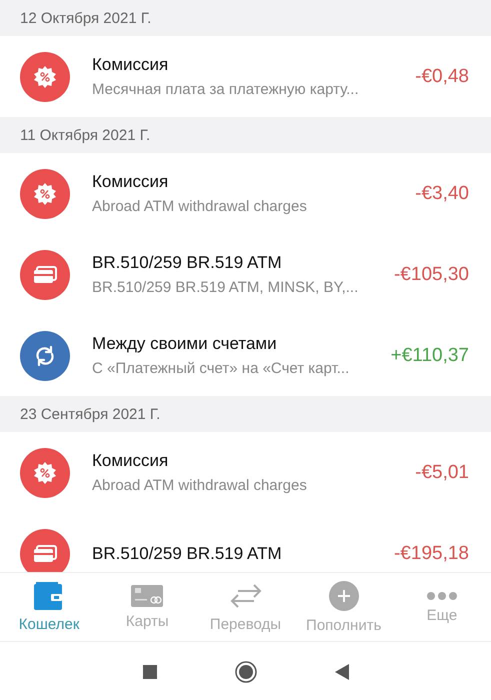 Image resolution: width=491 pixels, height=700 pixels. I want to click on nav-tab: Карты, so click(147, 607).